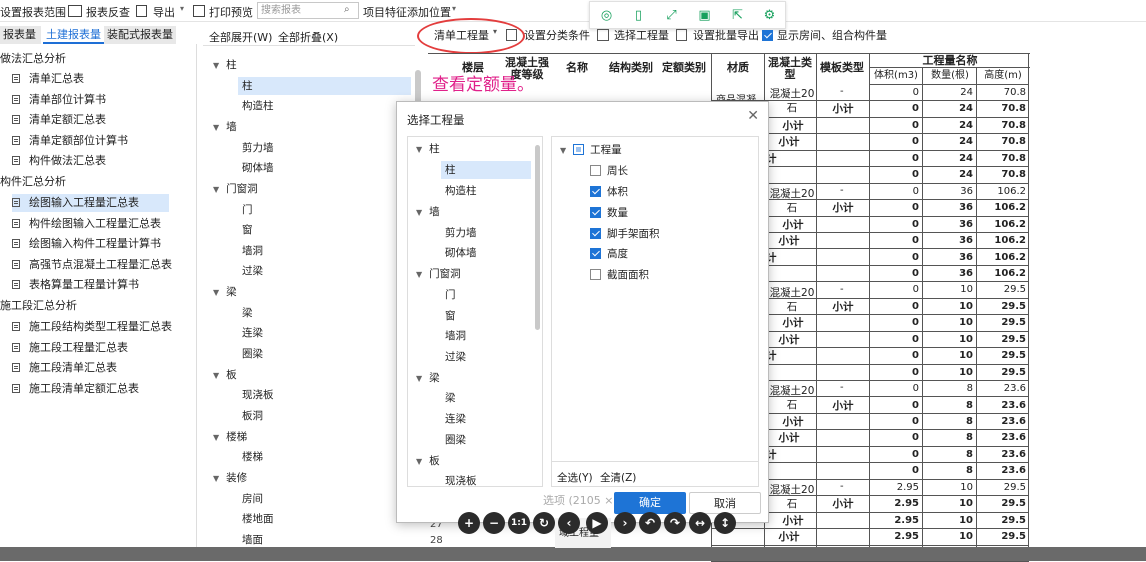  Describe the element at coordinates (454, 11) in the screenshot. I see `feature-dropdown-icon: ▾` at that location.